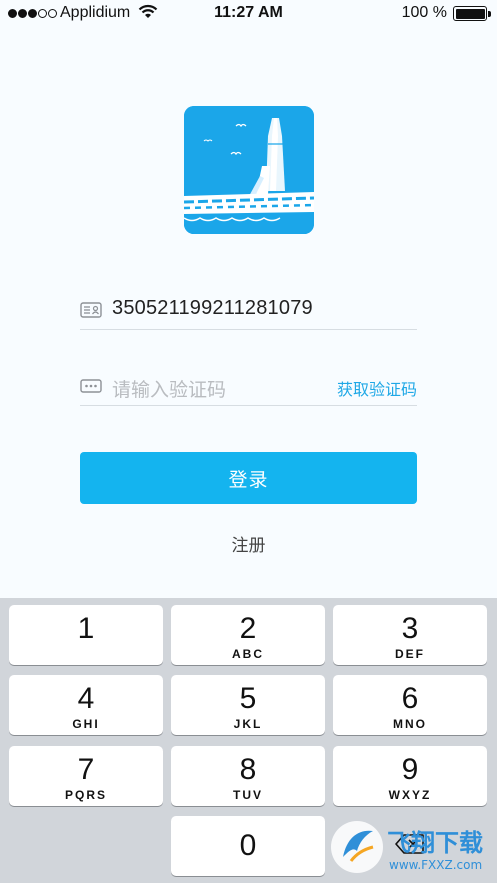  I want to click on get-code-button: 获取验证码, so click(377, 388).